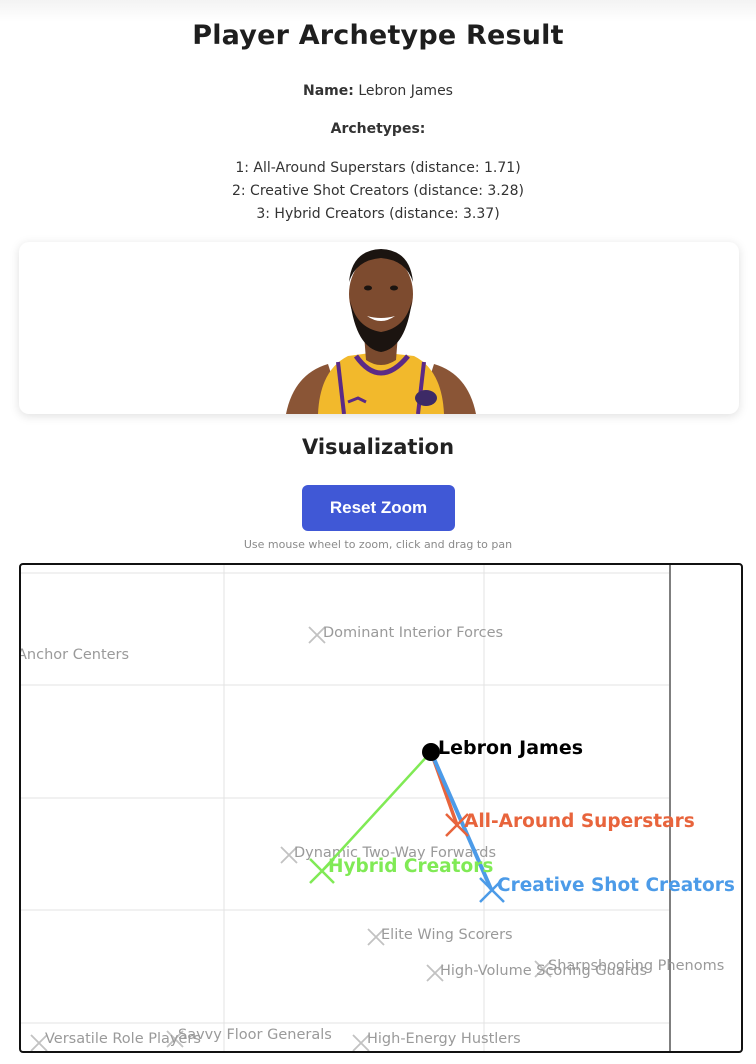 This screenshot has height=1064, width=756. Describe the element at coordinates (378, 447) in the screenshot. I see `visualization-title: Visualization` at that location.